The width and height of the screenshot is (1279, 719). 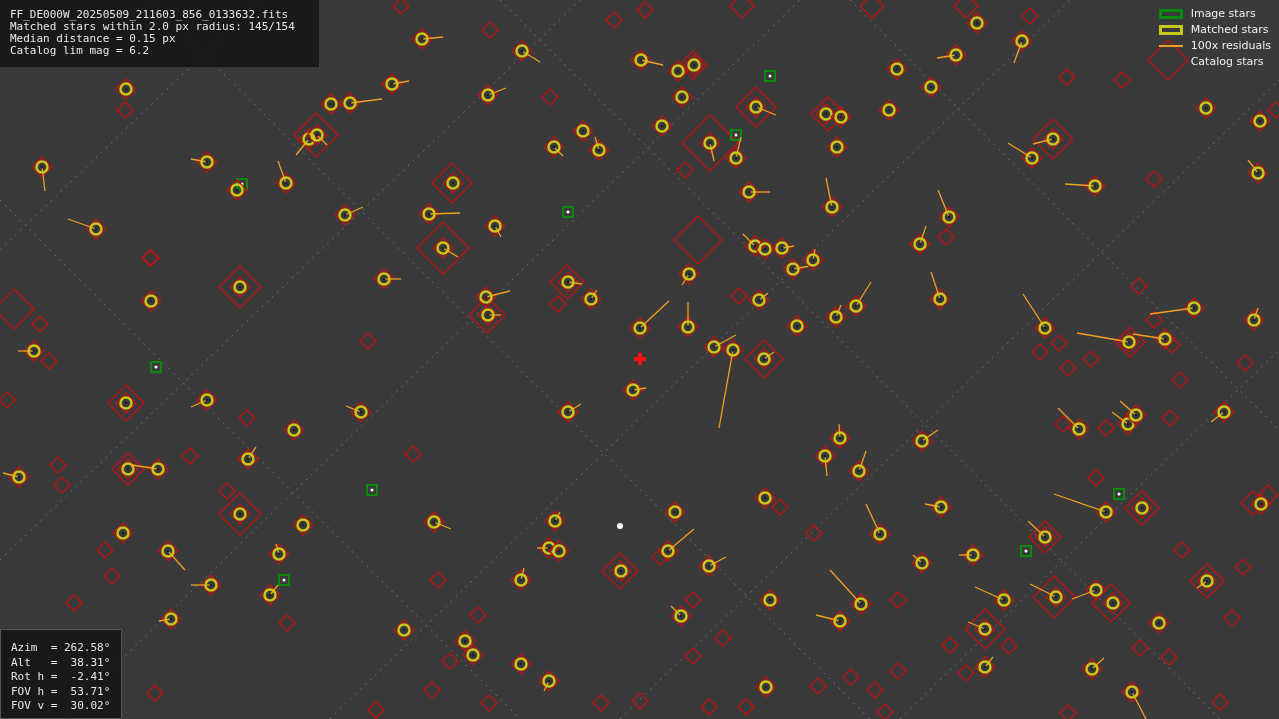 I want to click on info-text: Catalog lim mag = 6.2, so click(x=80, y=51).